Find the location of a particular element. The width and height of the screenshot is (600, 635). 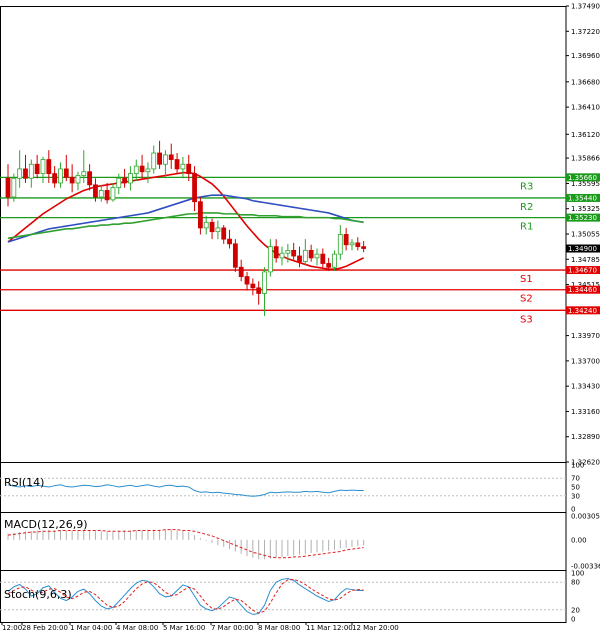

time-tick-label: 28 Feb 20:00 is located at coordinates (45, 628).